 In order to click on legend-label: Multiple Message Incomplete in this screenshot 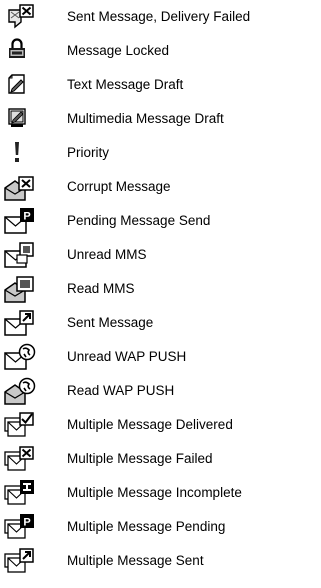, I will do `click(154, 492)`.